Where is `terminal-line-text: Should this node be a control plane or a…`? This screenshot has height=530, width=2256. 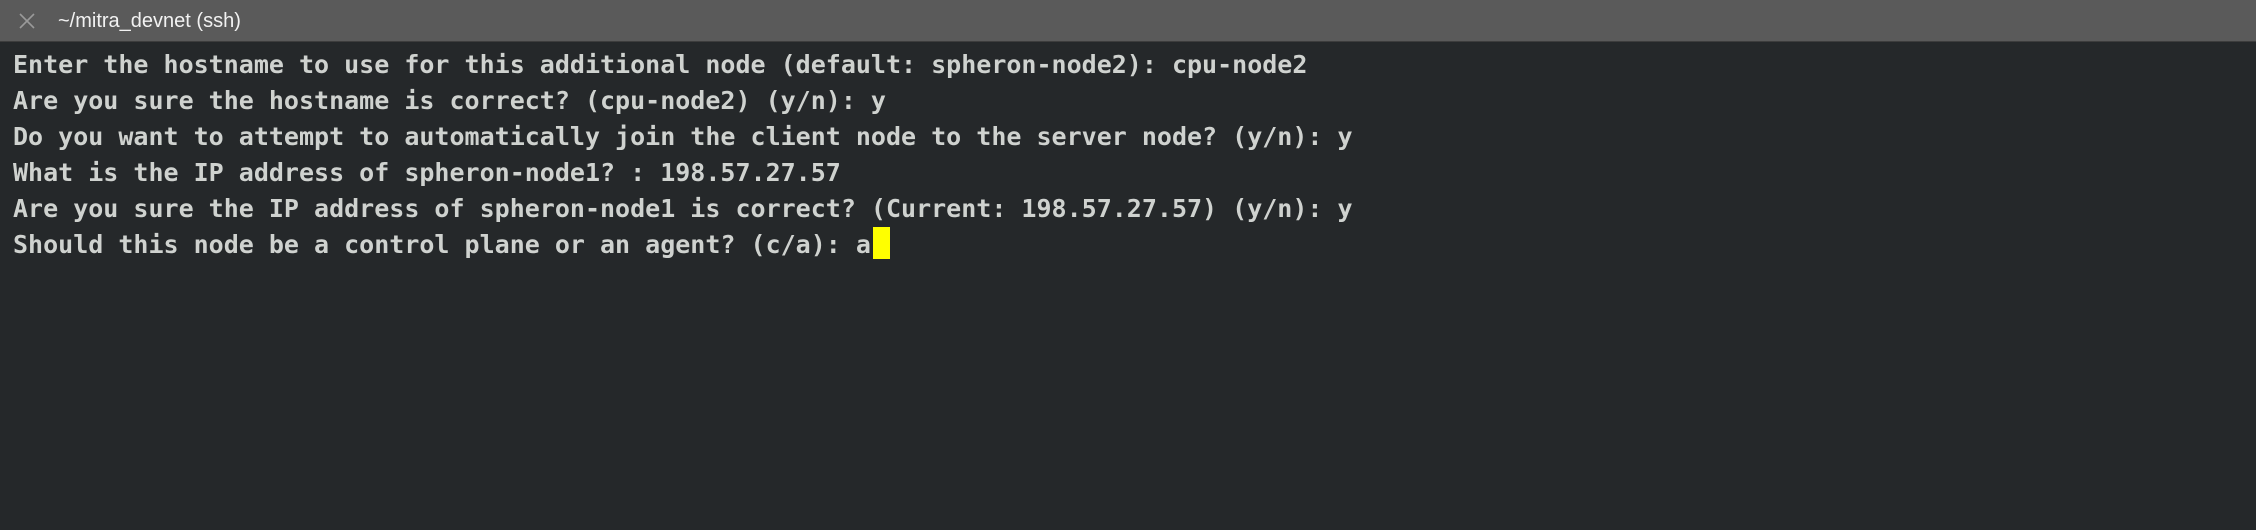 terminal-line-text: Should this node be a control plane or a… is located at coordinates (442, 244).